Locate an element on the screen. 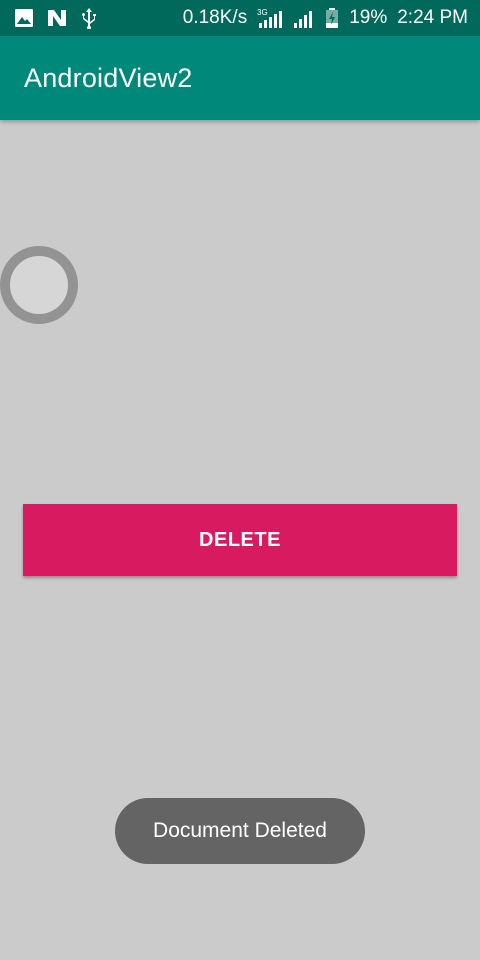 The height and width of the screenshot is (960, 480). toast-text: Document Deleted is located at coordinates (240, 830).